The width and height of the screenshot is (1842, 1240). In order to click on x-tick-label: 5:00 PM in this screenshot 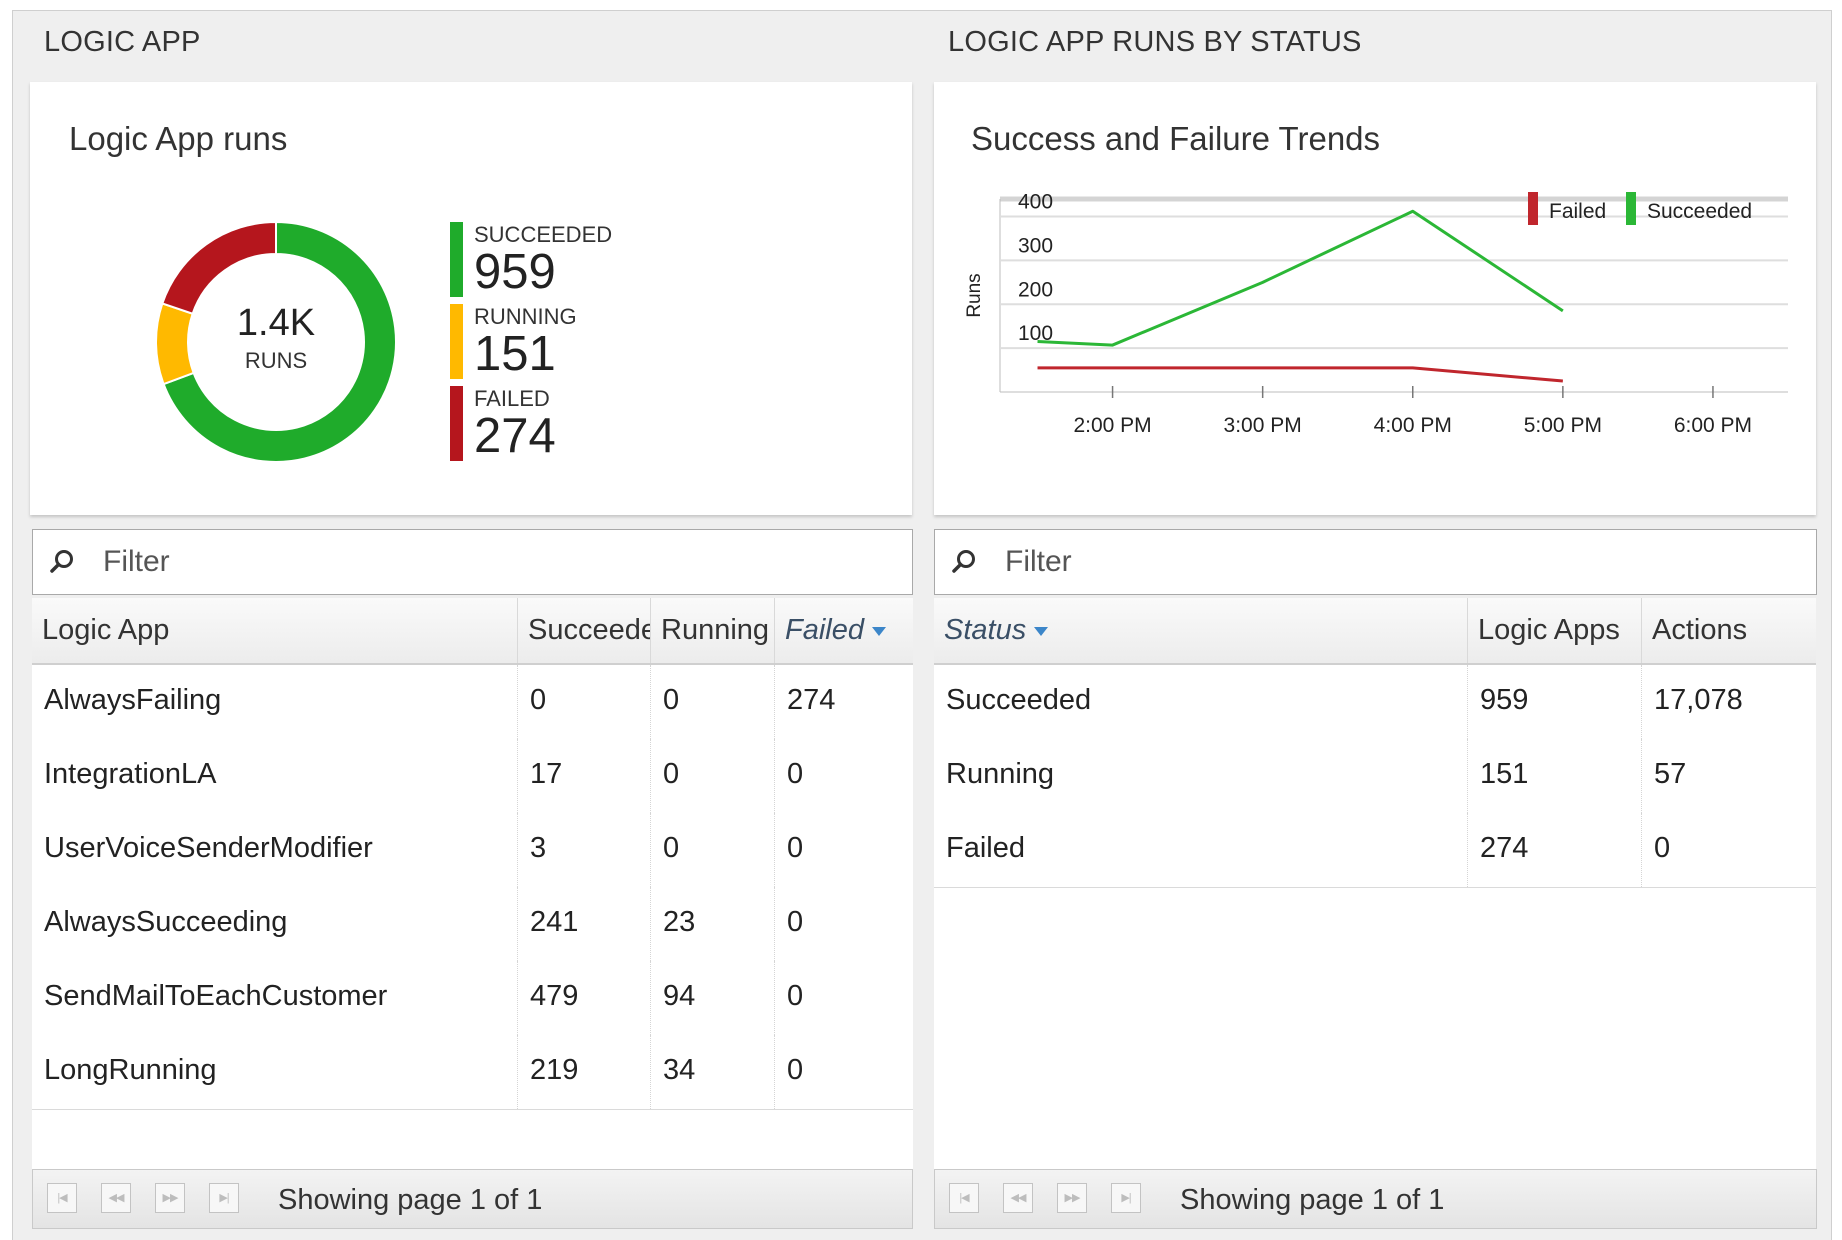, I will do `click(1563, 425)`.